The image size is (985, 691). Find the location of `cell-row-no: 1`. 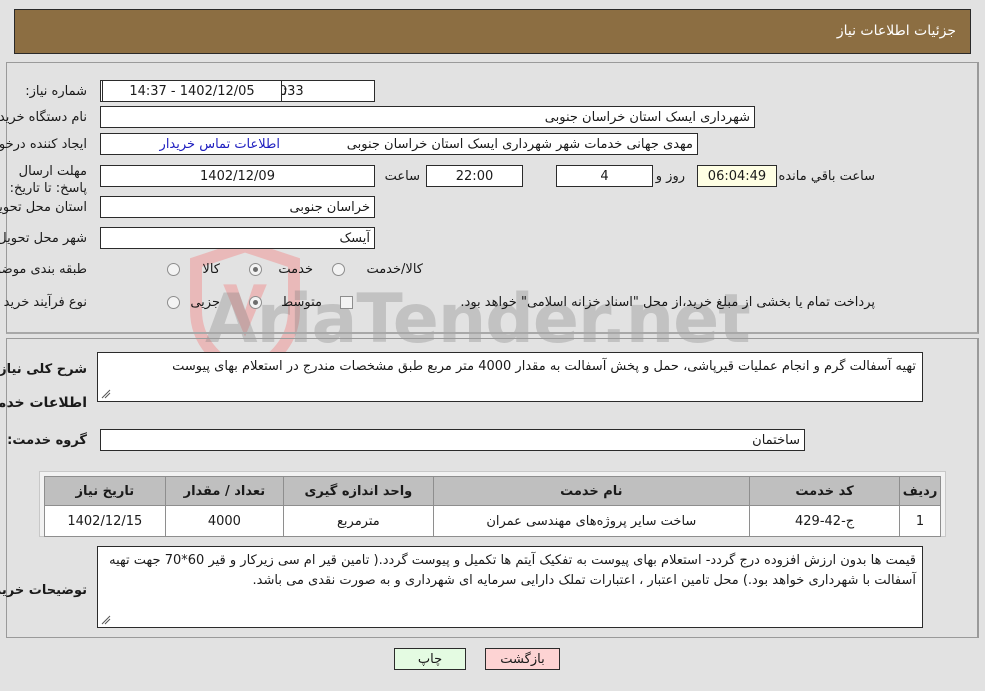

cell-row-no: 1 is located at coordinates (920, 521).